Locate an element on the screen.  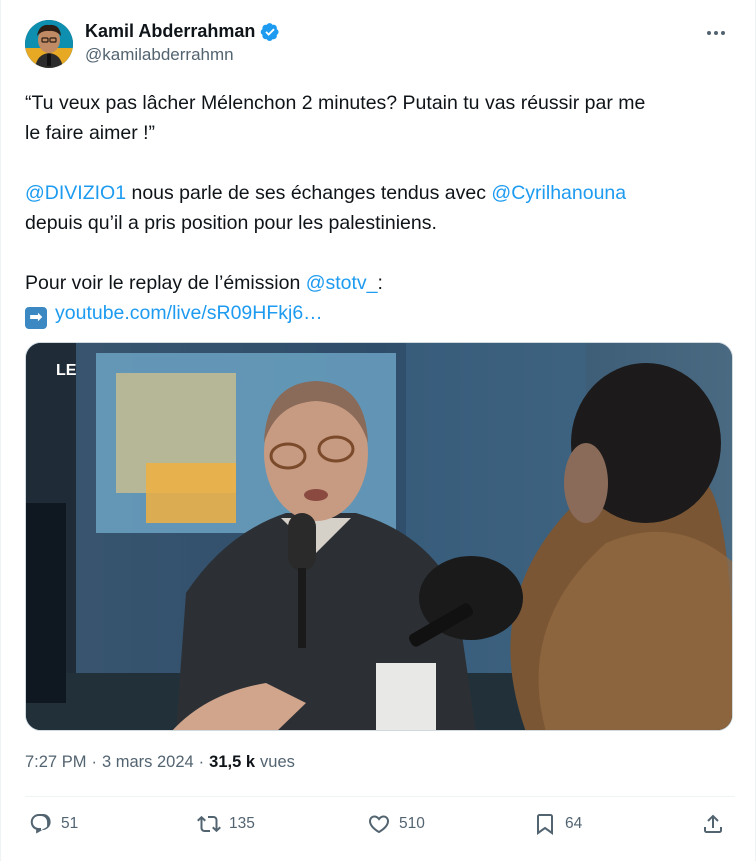
display-name: Kamil Abderrahman is located at coordinates (170, 31).